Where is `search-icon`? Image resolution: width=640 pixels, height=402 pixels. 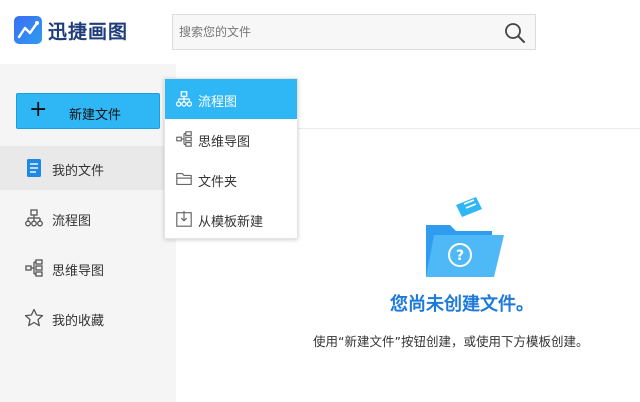 search-icon is located at coordinates (515, 33).